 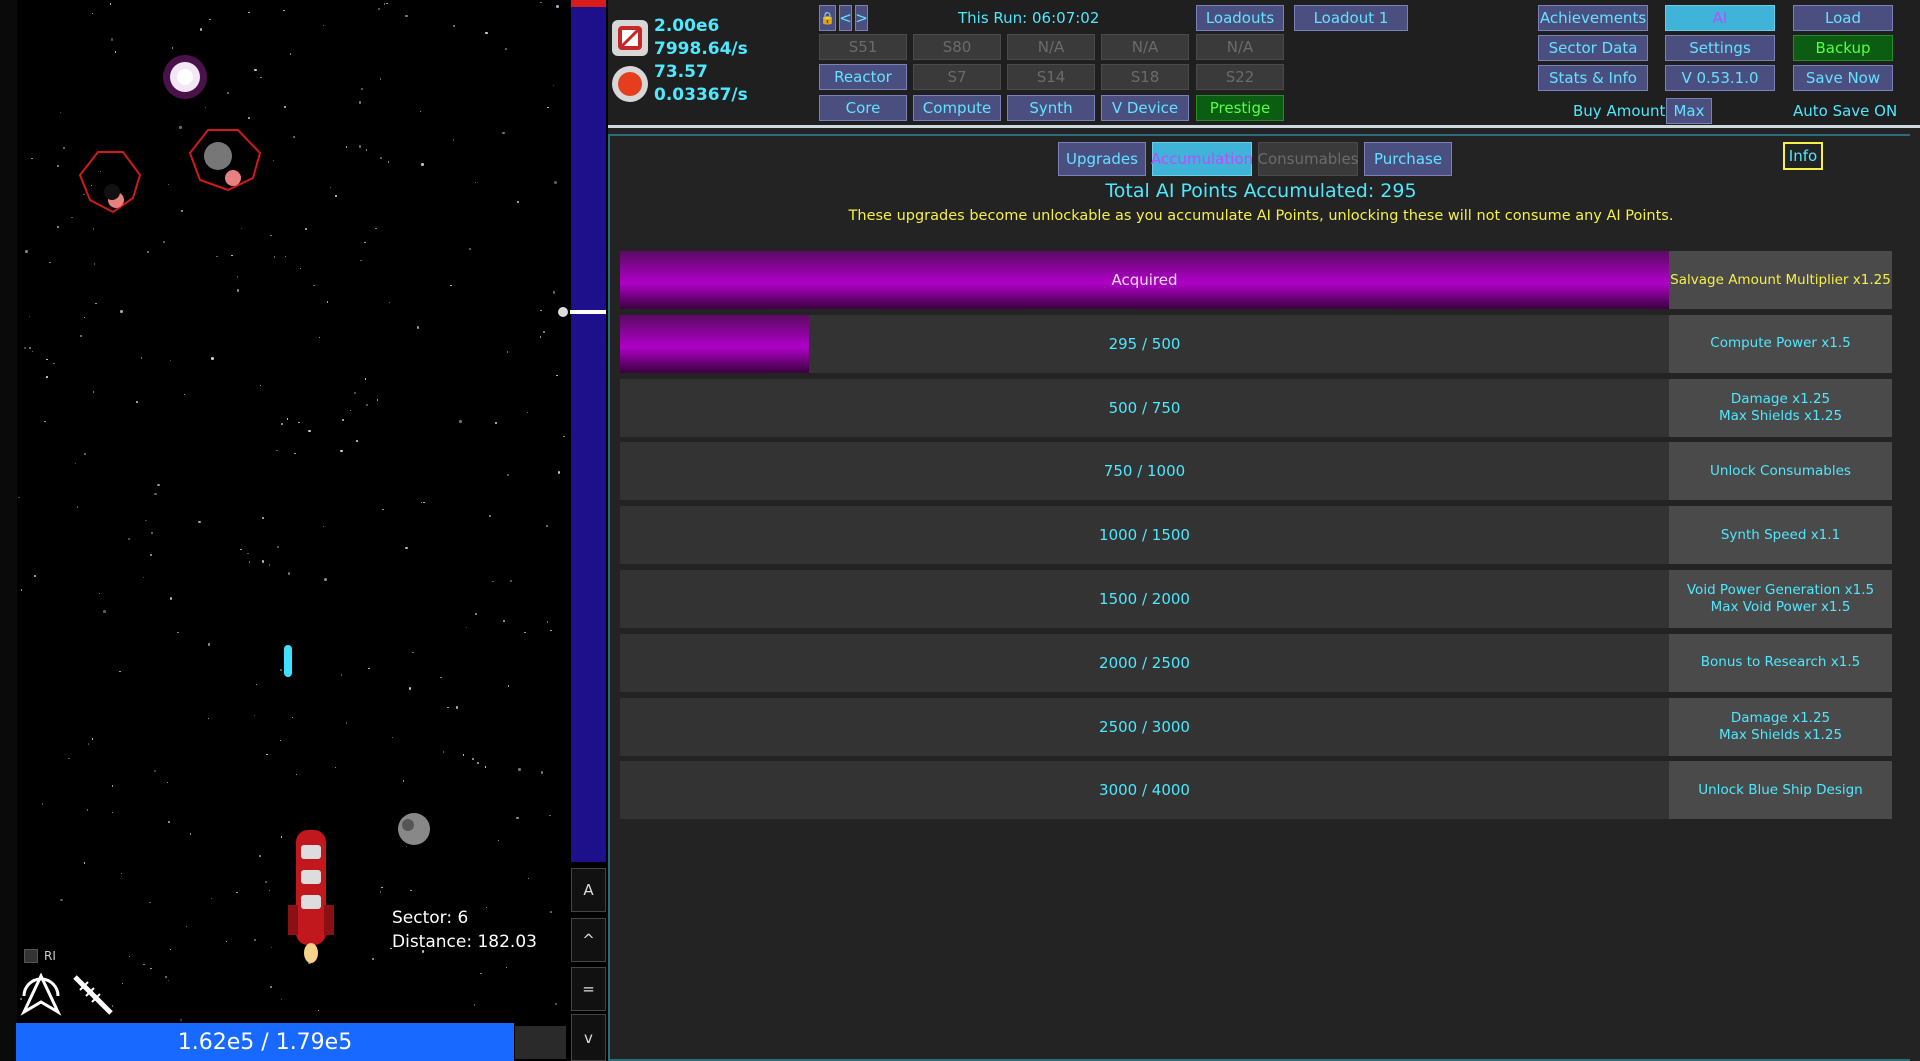 I want to click on slot-button: S22, so click(x=1240, y=77).